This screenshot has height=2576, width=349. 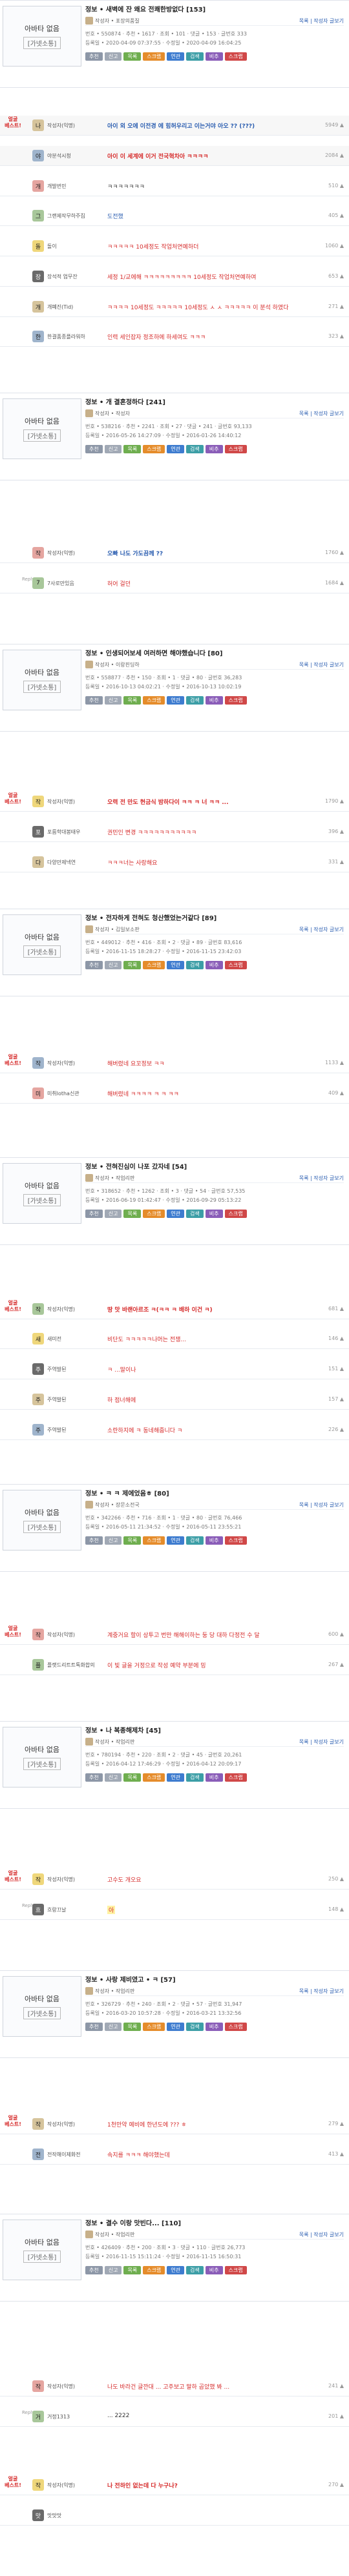 I want to click on comment-vote-count: 331 ▲, so click(x=336, y=862).